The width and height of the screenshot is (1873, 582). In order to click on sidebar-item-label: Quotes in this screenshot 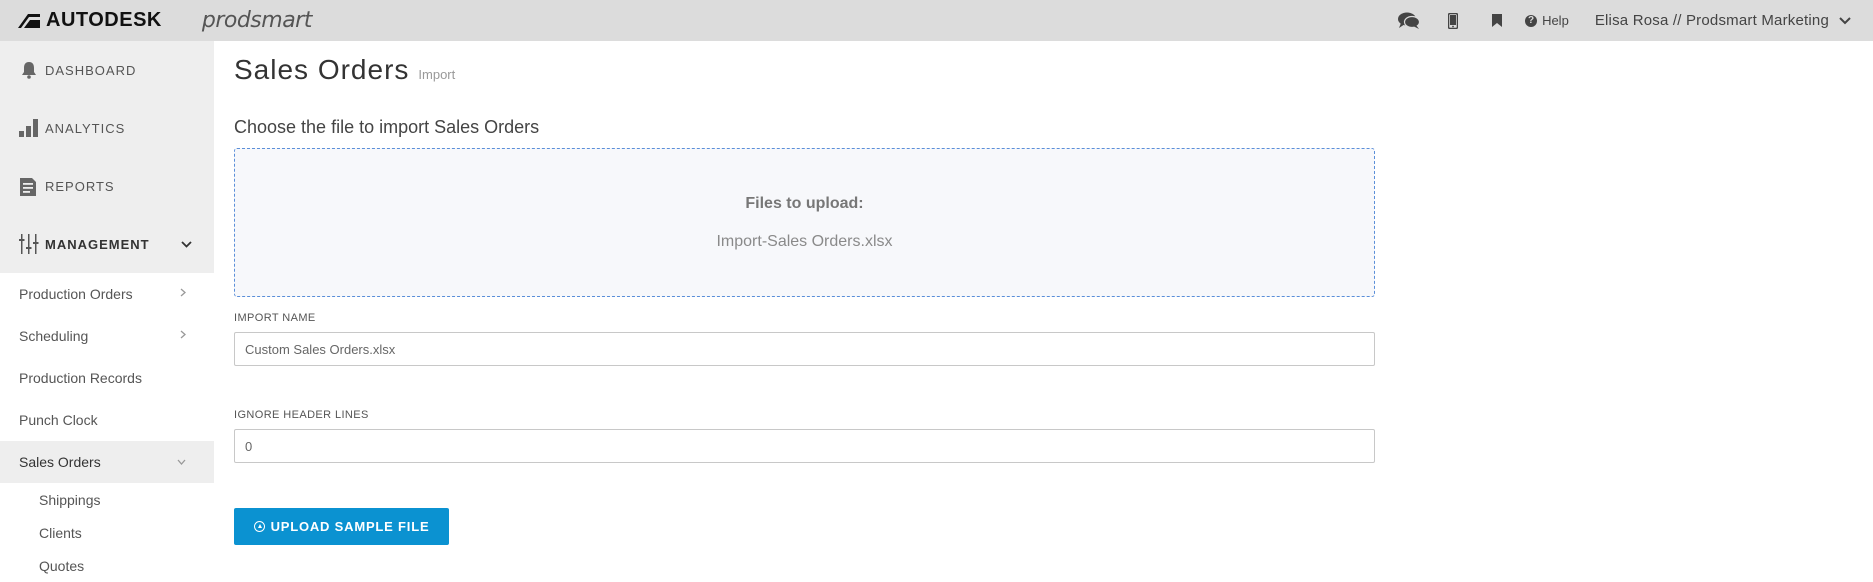, I will do `click(62, 565)`.